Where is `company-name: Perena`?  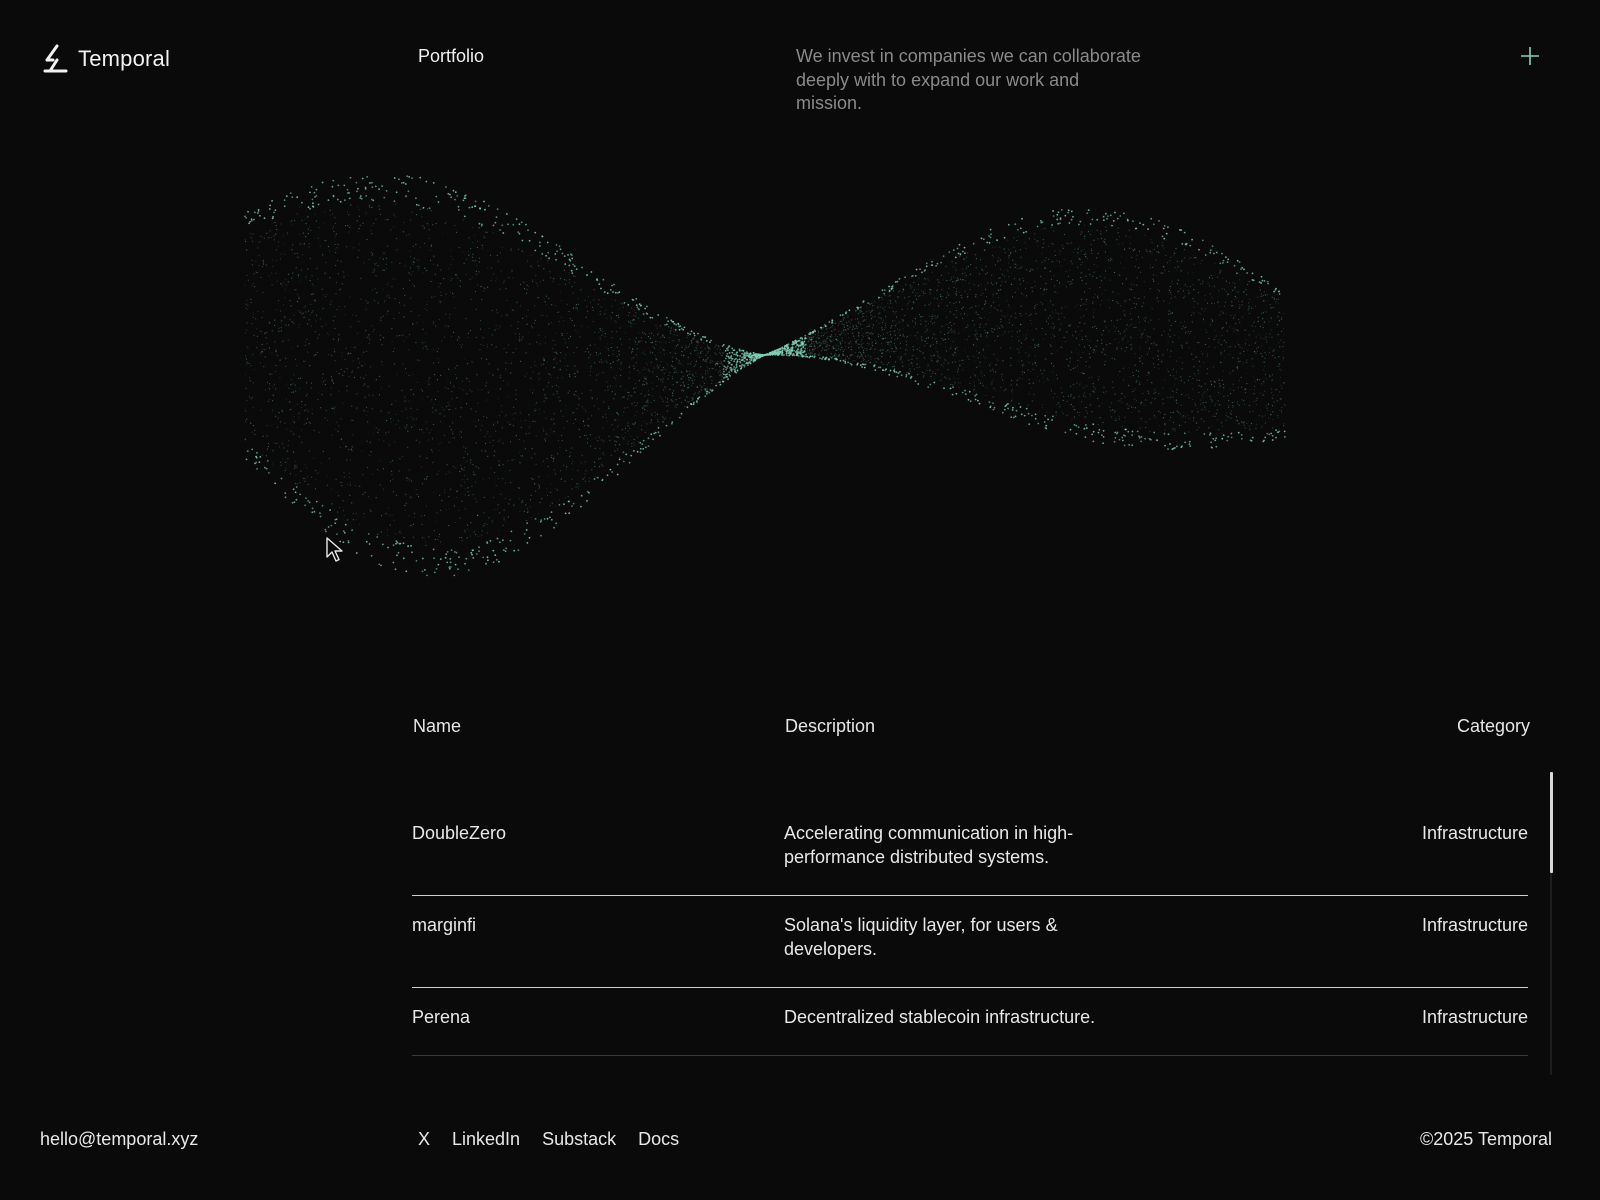 company-name: Perena is located at coordinates (441, 1017).